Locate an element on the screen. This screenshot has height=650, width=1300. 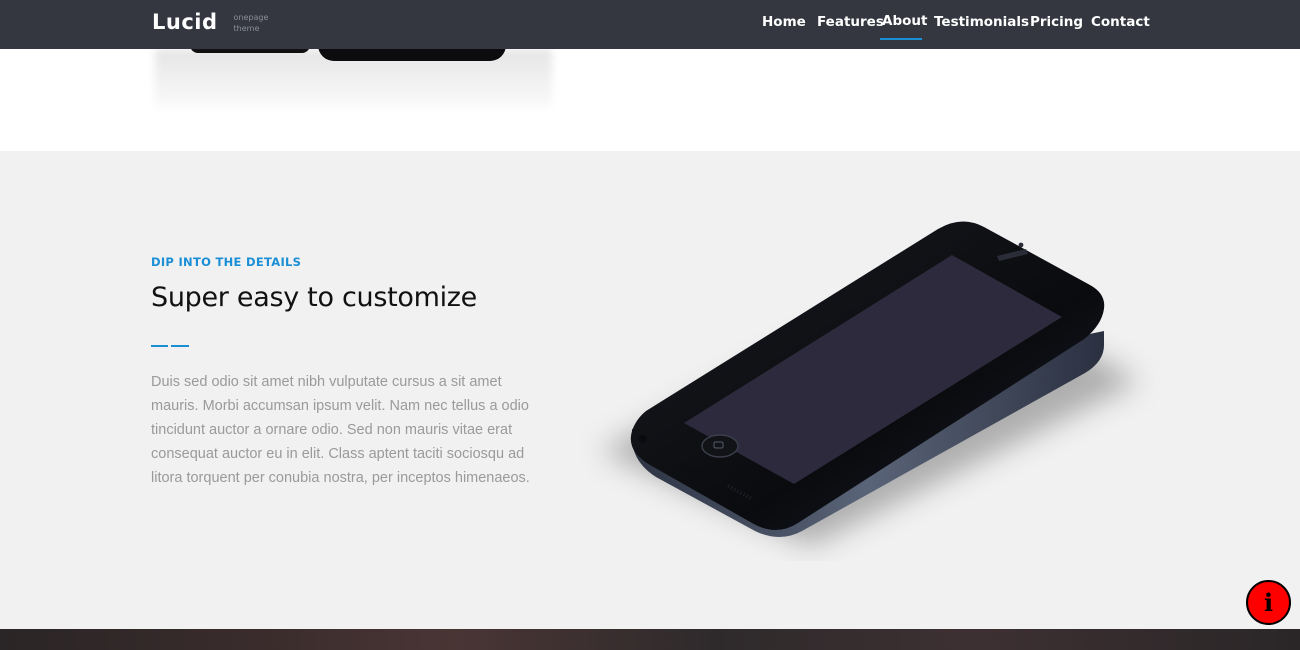
nav-link-pricing: Pricing is located at coordinates (1056, 22).